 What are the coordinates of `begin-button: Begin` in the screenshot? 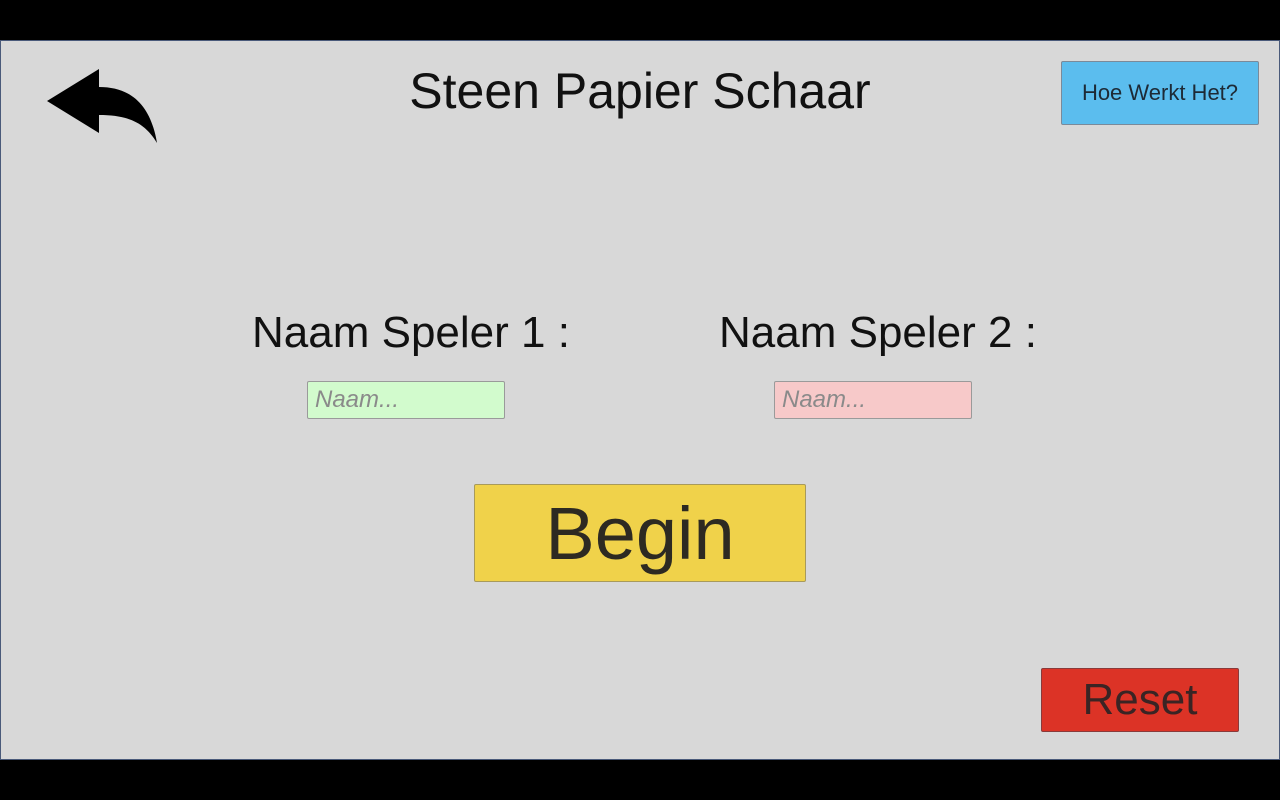 It's located at (640, 533).